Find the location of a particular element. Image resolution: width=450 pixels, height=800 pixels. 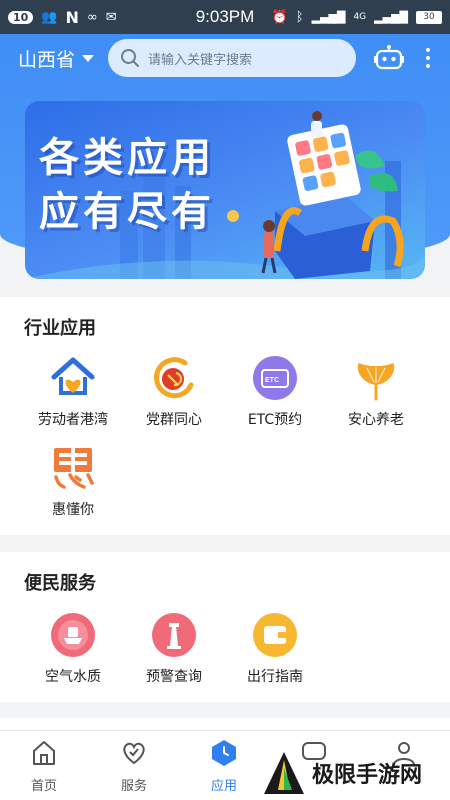

alarm-icon: ⏰ is located at coordinates (279, 17).